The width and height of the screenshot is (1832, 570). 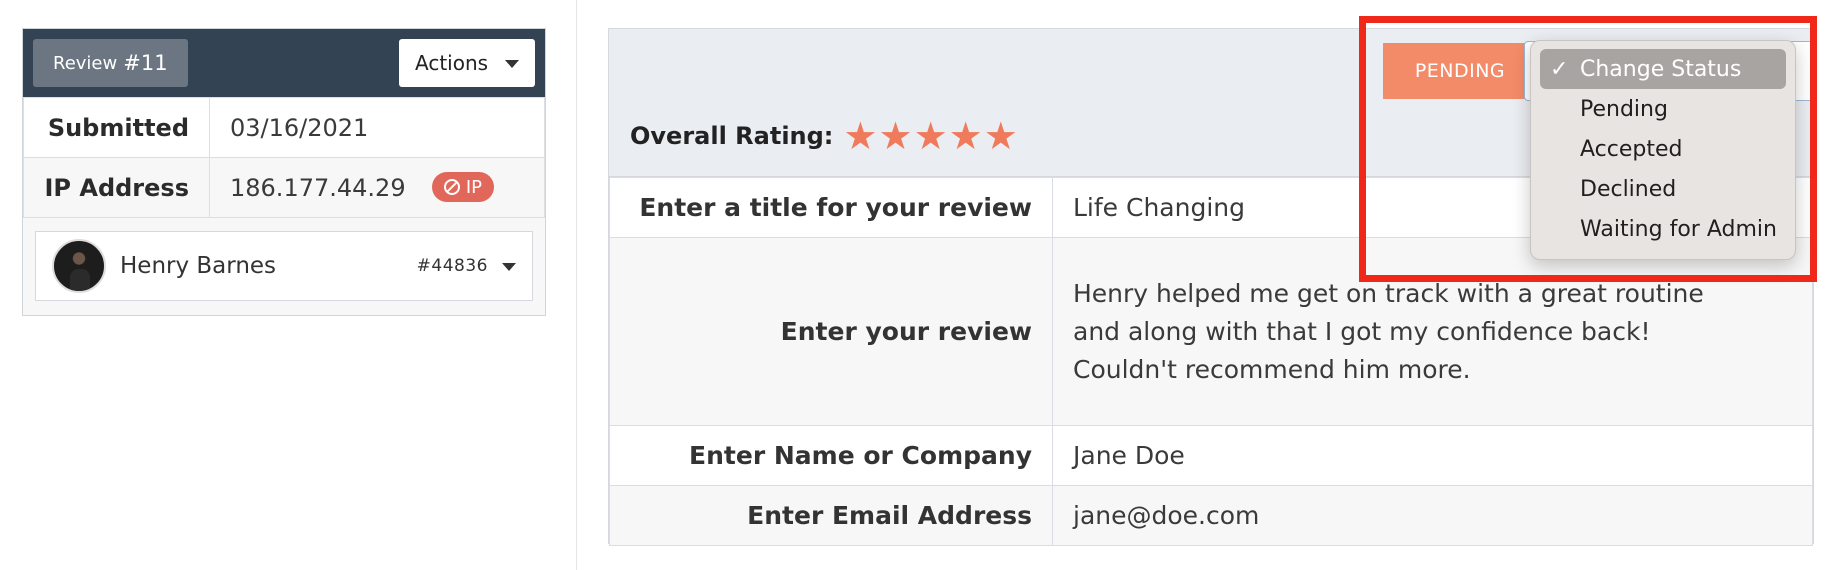 I want to click on ip-address-value: 186.177.44.29, so click(x=318, y=187).